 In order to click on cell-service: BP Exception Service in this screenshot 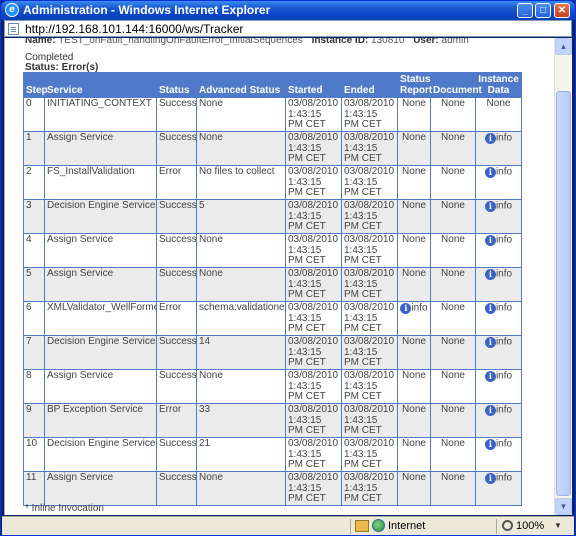, I will do `click(100, 420)`.